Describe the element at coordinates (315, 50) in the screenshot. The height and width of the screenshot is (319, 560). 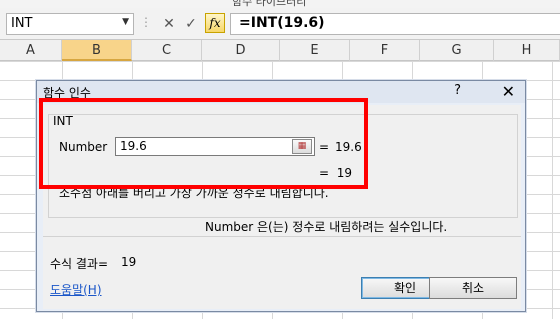
I see `column-header-e: E` at that location.